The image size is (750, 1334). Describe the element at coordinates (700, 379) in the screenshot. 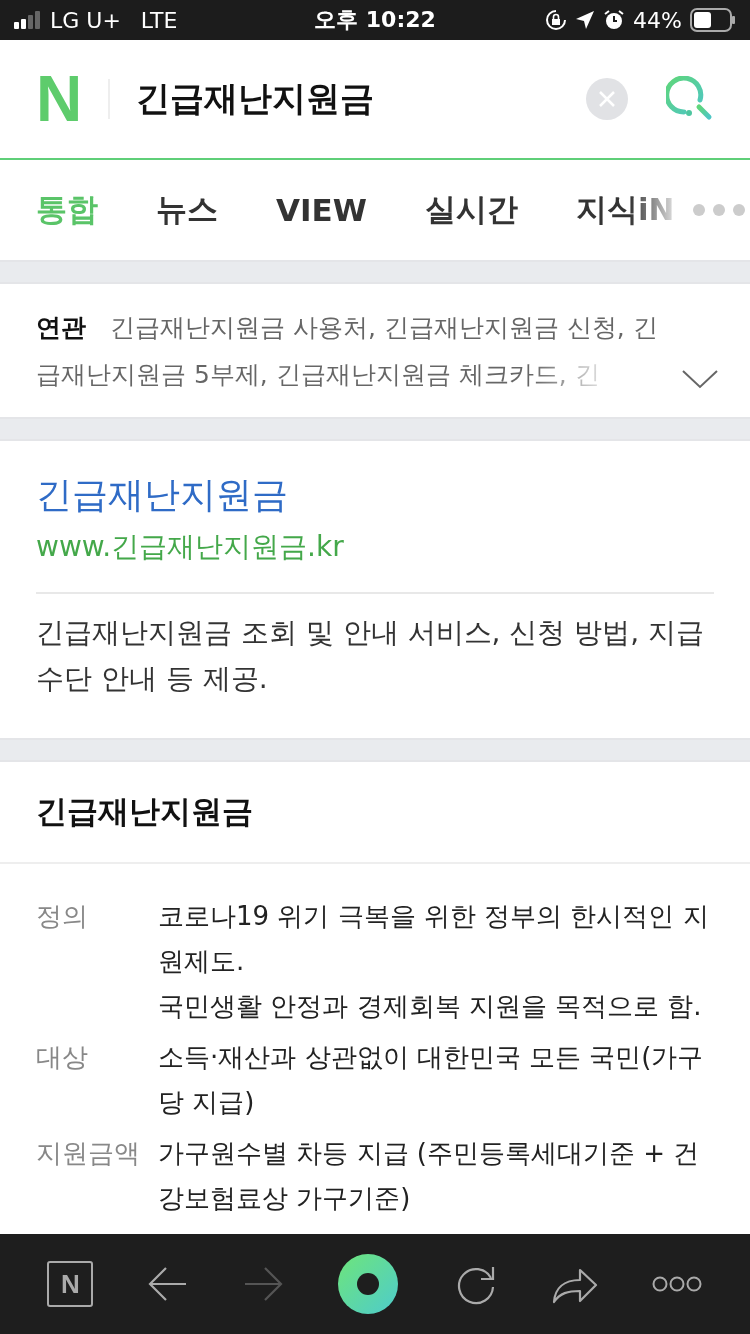

I see `chevron-down-icon` at that location.